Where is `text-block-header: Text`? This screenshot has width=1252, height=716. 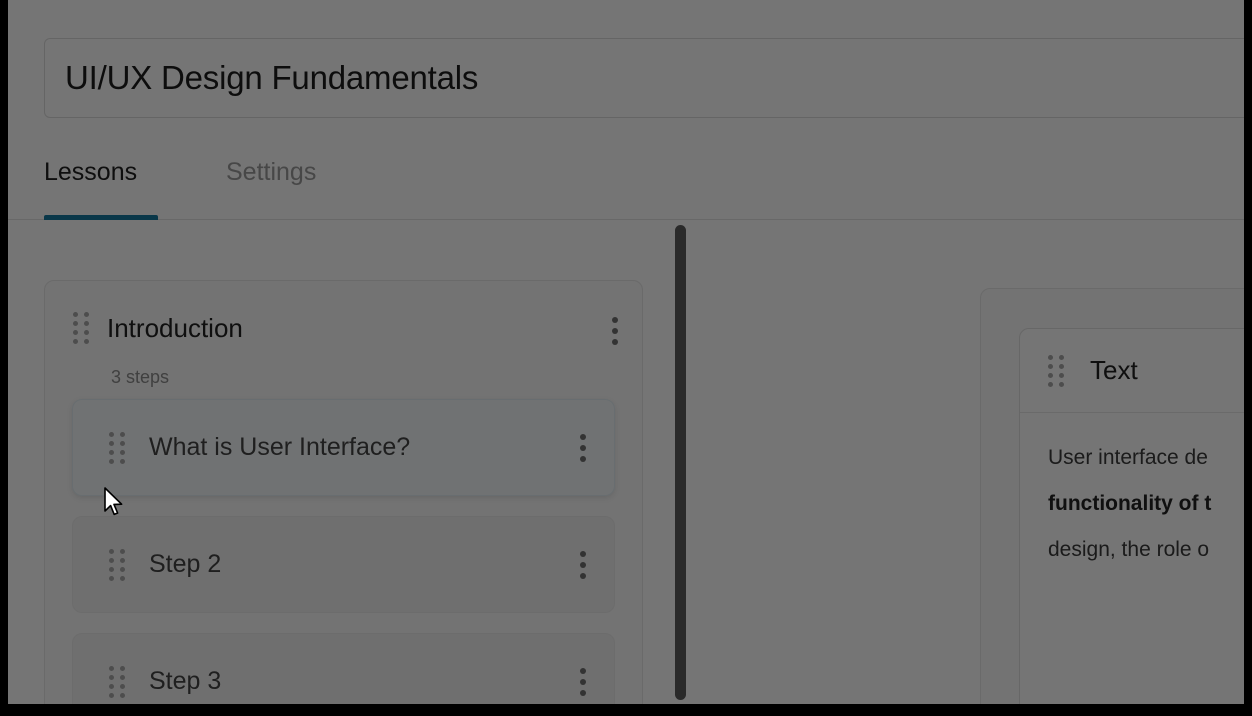
text-block-header: Text is located at coordinates (1132, 371).